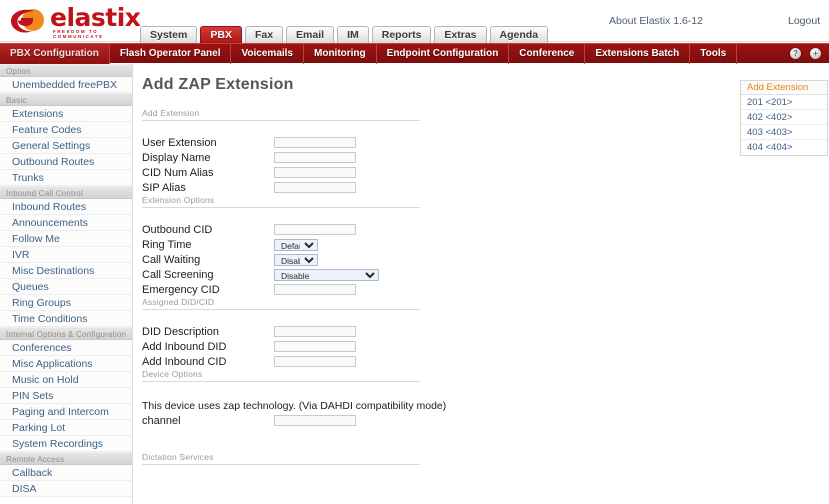  I want to click on subnav-item-pbx-configuration: PBX Configuration, so click(55, 53).